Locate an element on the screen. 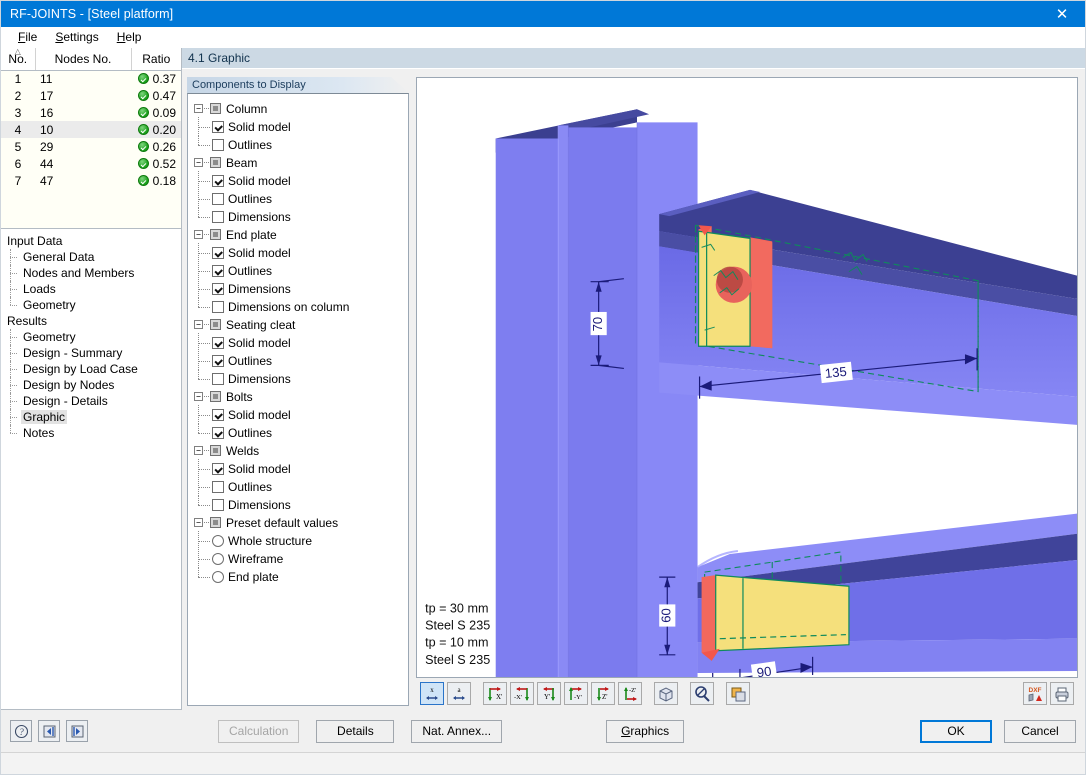  sidebar-item-design-by-nodes: Design by Nodes is located at coordinates (91, 385).